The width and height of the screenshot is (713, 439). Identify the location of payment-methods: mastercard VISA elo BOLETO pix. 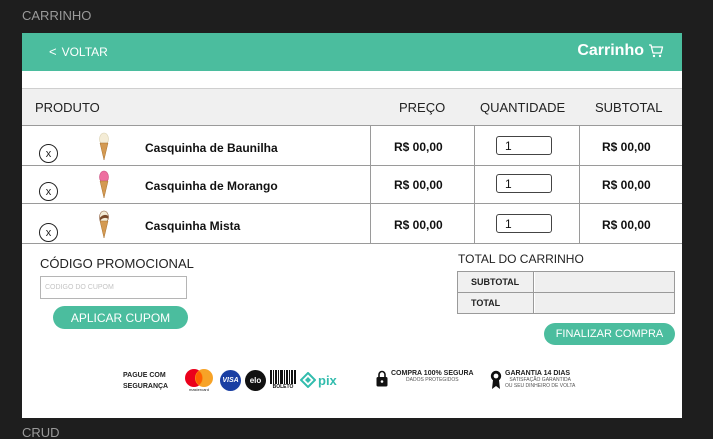
(259, 380).